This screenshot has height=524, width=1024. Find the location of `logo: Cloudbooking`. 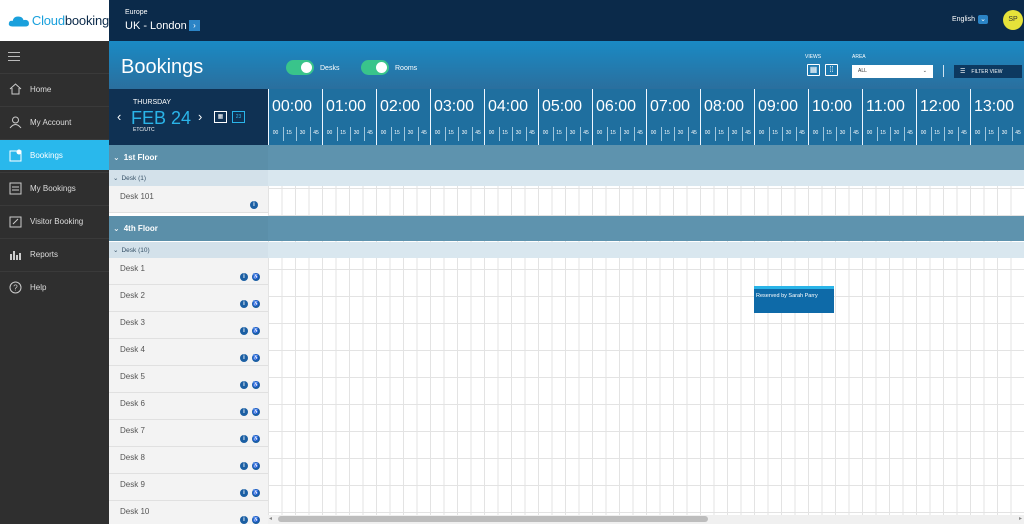

logo: Cloudbooking is located at coordinates (54, 20).